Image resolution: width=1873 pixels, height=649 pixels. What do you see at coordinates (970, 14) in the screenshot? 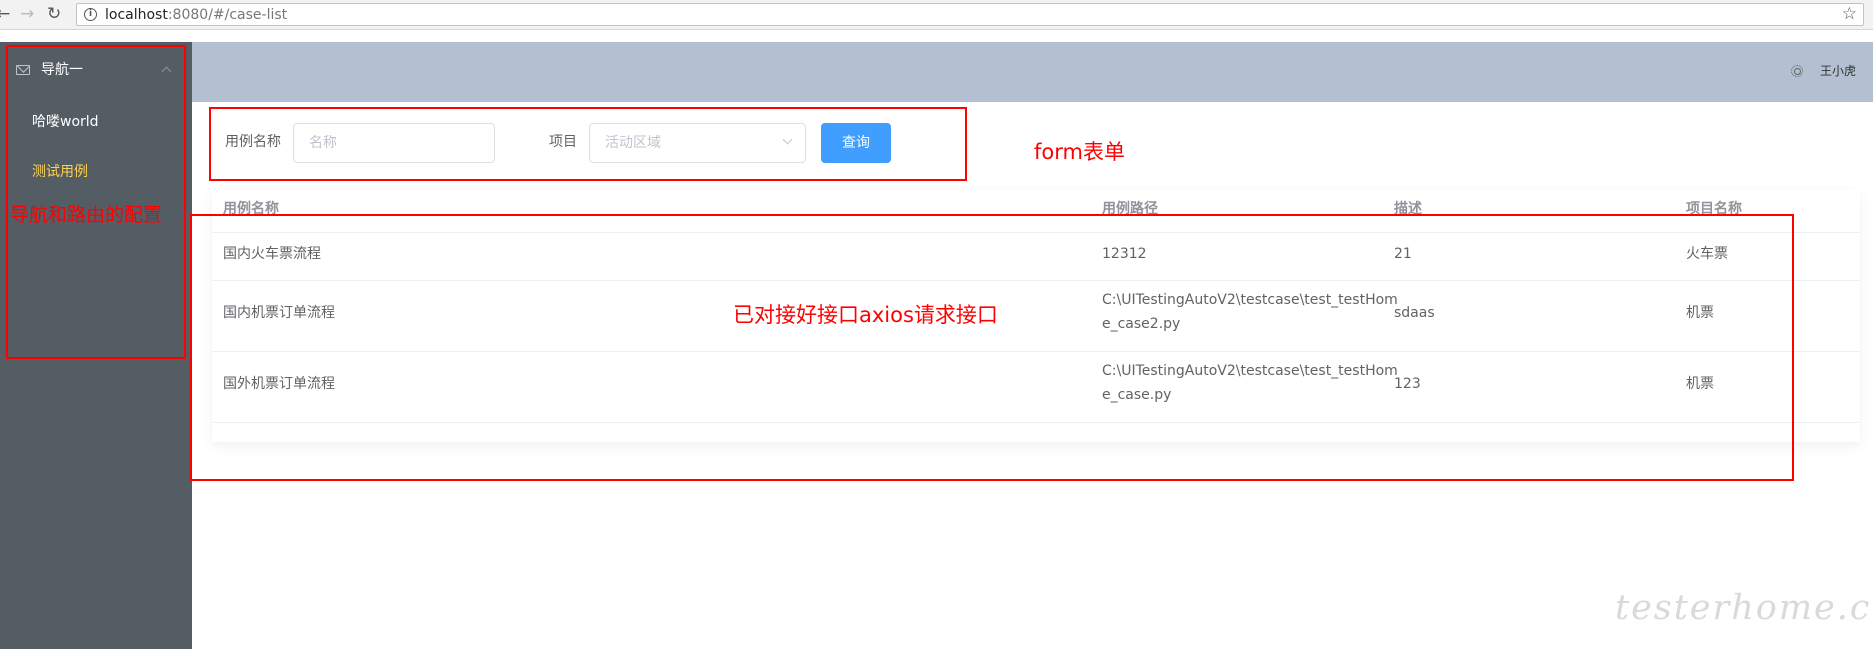
I see `address-bar: i localhost:8080/#/case-list ☆` at bounding box center [970, 14].